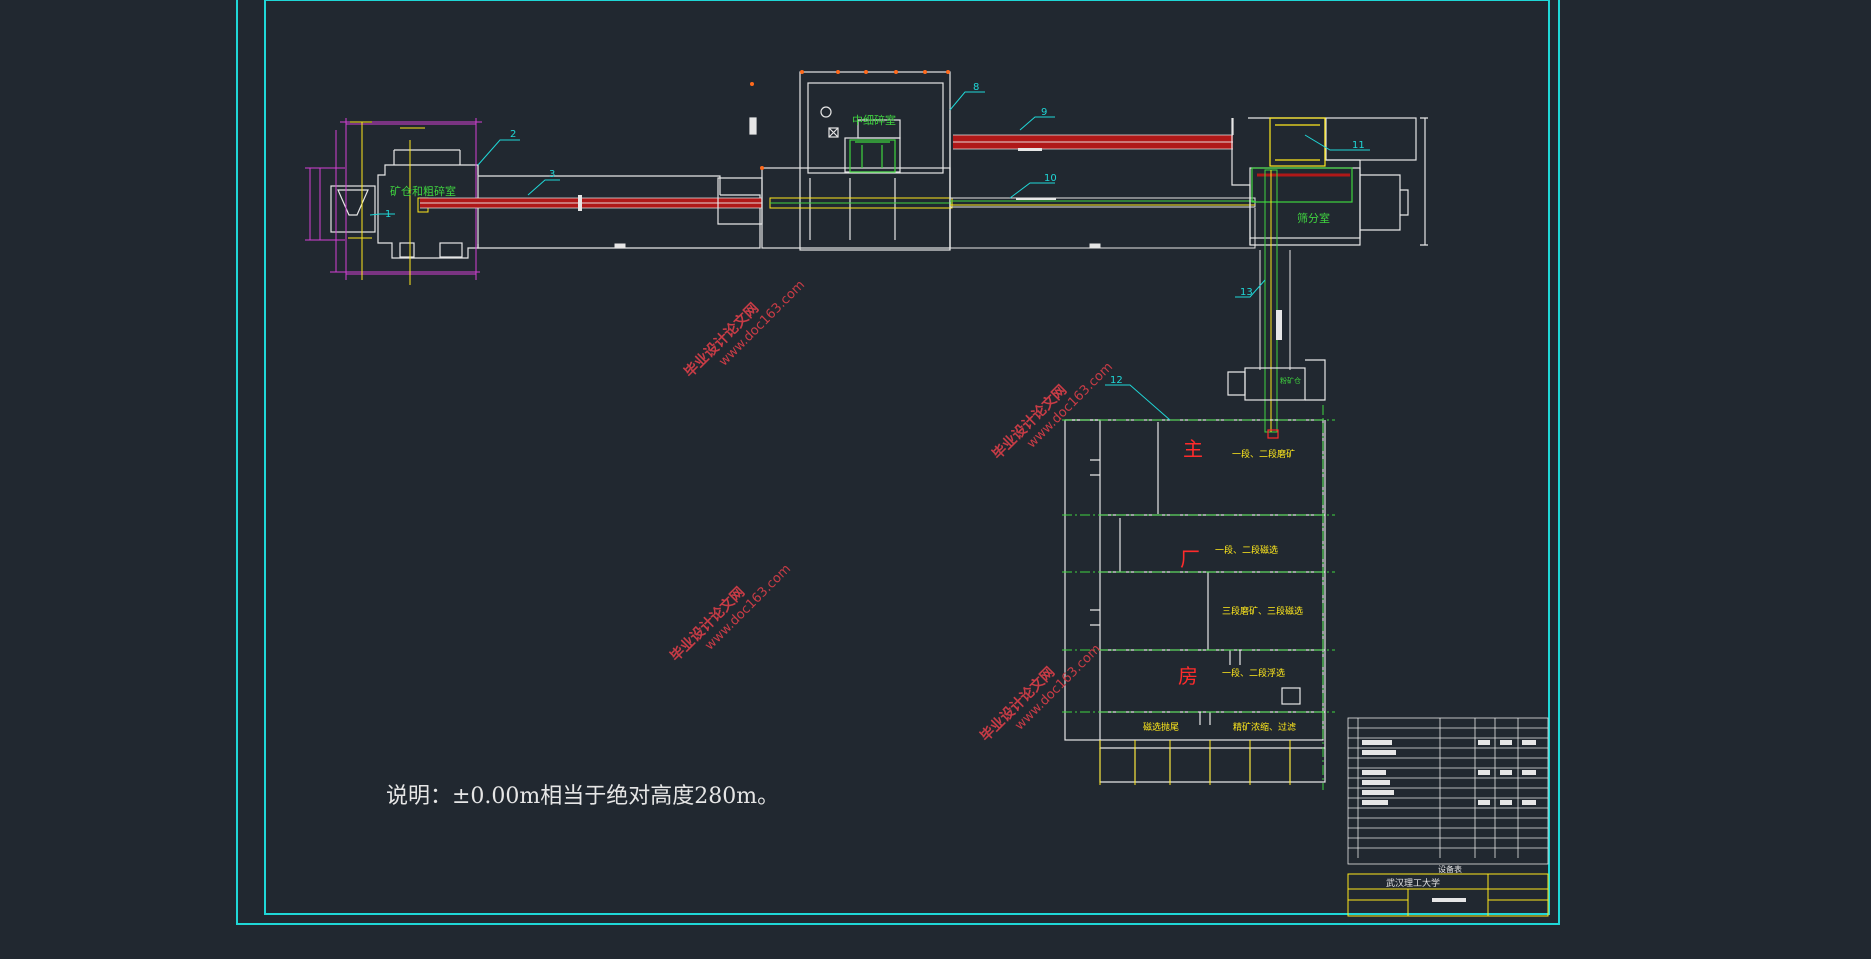  Describe the element at coordinates (1449, 900) in the screenshot. I see `title-block-drawing-name-mark` at that location.